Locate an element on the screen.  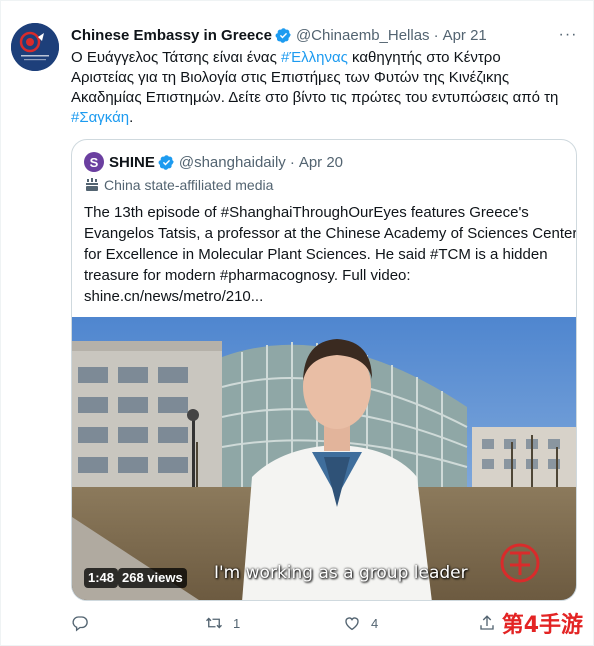
tweet-text-segment: καθηγητής στο Κέντρο is located at coordinates (424, 57).